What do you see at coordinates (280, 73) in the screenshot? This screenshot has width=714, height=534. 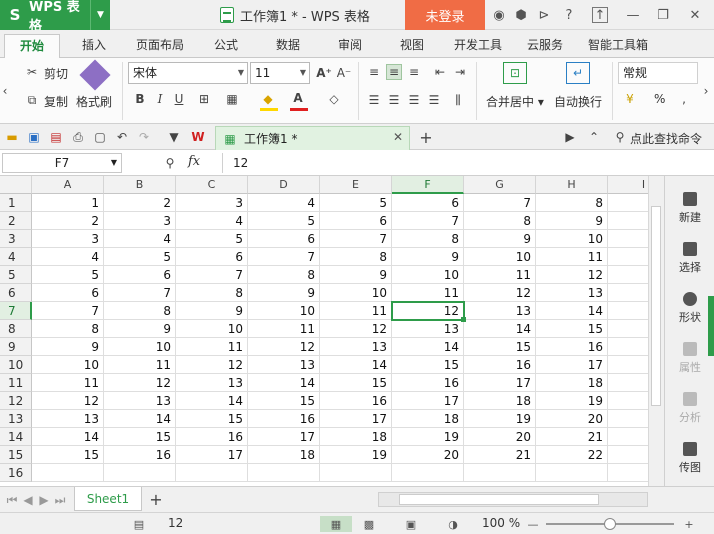 I see `font-size-select: 11 ▼` at bounding box center [280, 73].